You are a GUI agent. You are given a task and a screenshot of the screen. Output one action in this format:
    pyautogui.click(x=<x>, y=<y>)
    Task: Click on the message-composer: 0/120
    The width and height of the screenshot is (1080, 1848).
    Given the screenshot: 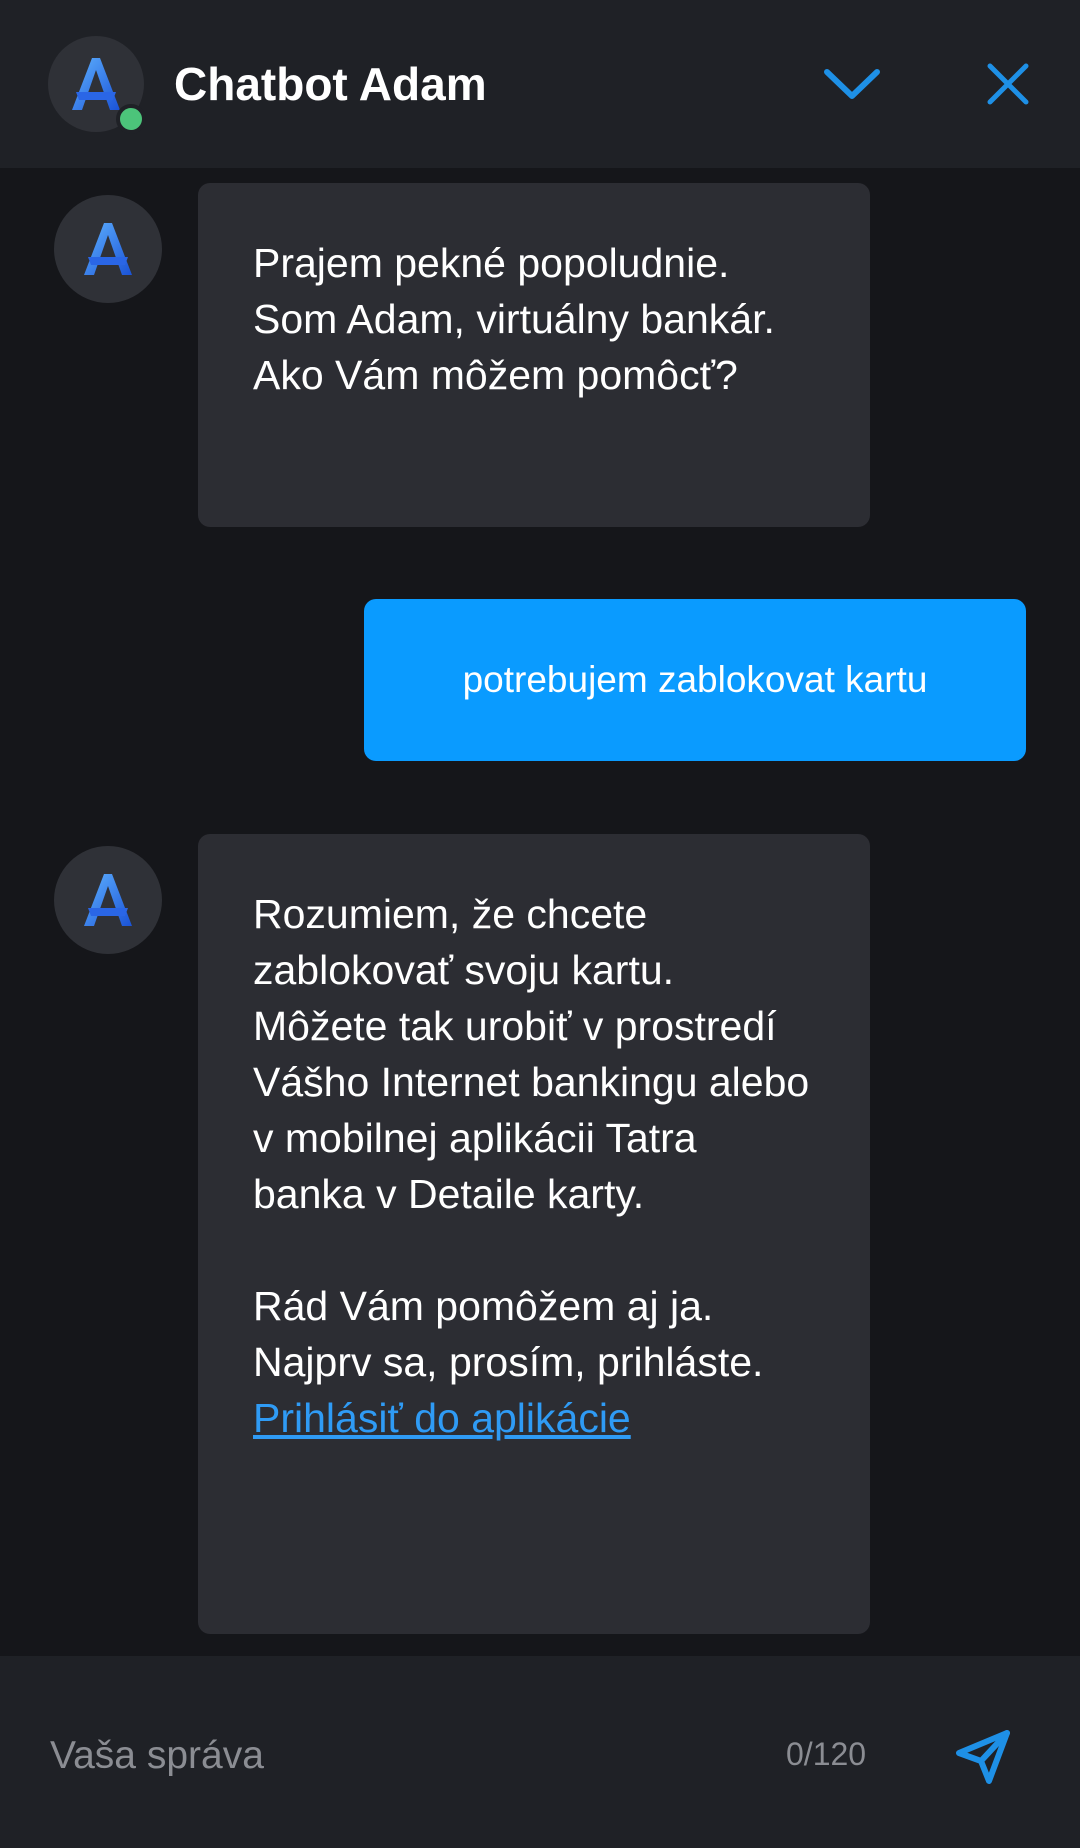 What is the action you would take?
    pyautogui.click(x=540, y=1752)
    